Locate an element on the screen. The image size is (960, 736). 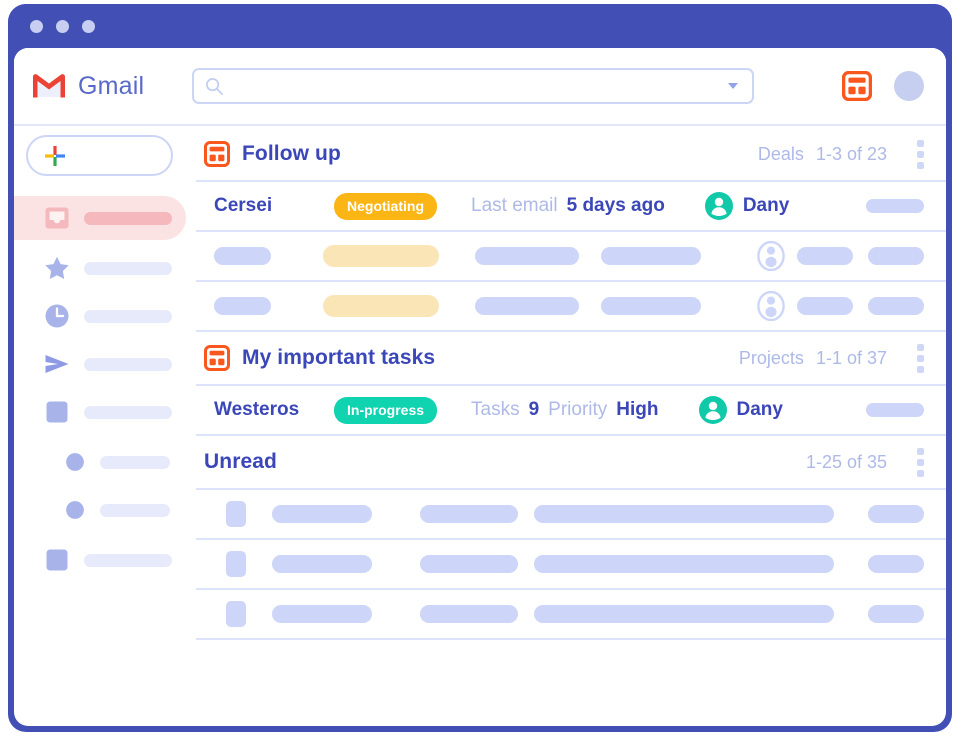
section-title: Unread is located at coordinates (240, 461).